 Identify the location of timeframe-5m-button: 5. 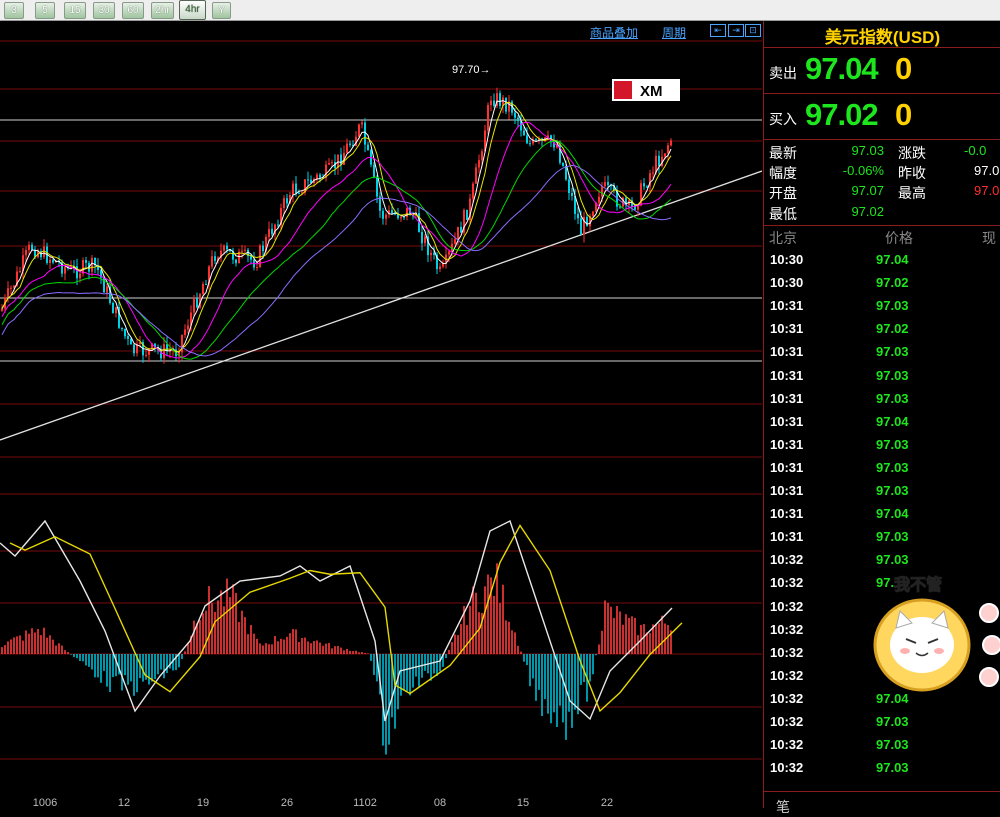
(45, 10).